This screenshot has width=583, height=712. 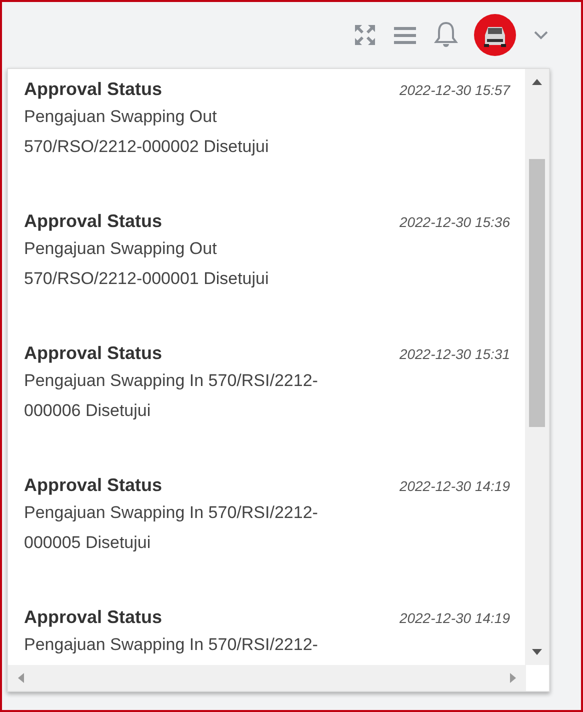 What do you see at coordinates (537, 82) in the screenshot?
I see `scroll-up-icon` at bounding box center [537, 82].